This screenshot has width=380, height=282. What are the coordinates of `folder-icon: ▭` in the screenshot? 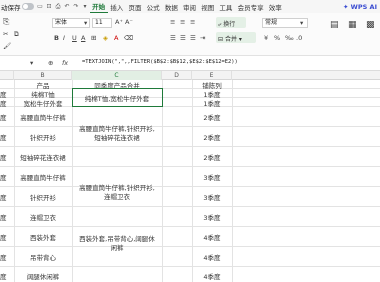 It's located at (40, 6).